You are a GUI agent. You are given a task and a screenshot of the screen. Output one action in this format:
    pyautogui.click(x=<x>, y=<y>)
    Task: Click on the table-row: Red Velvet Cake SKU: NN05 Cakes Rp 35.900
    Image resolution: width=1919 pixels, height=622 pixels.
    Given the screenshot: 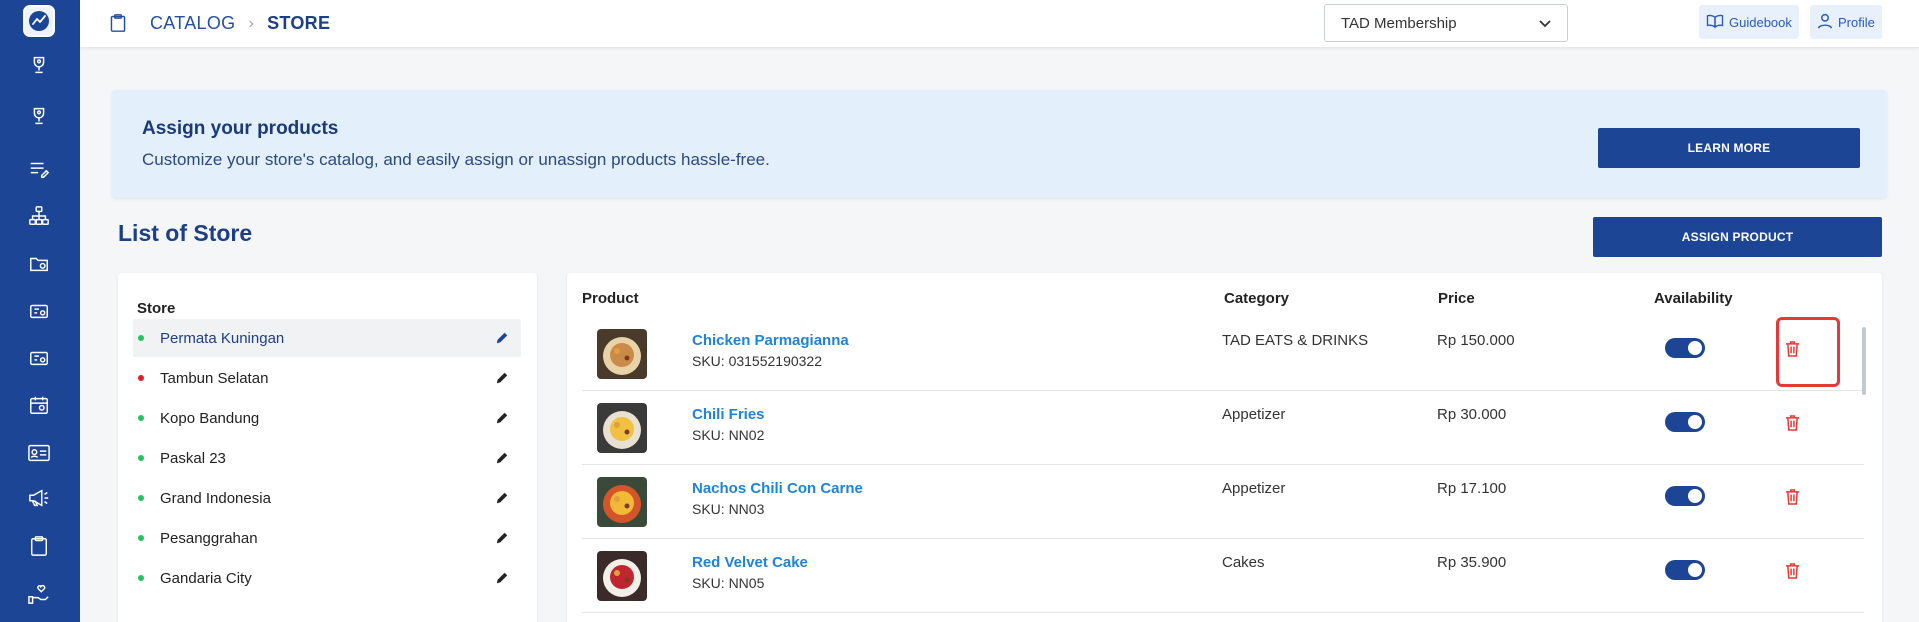 What is the action you would take?
    pyautogui.click(x=1223, y=576)
    